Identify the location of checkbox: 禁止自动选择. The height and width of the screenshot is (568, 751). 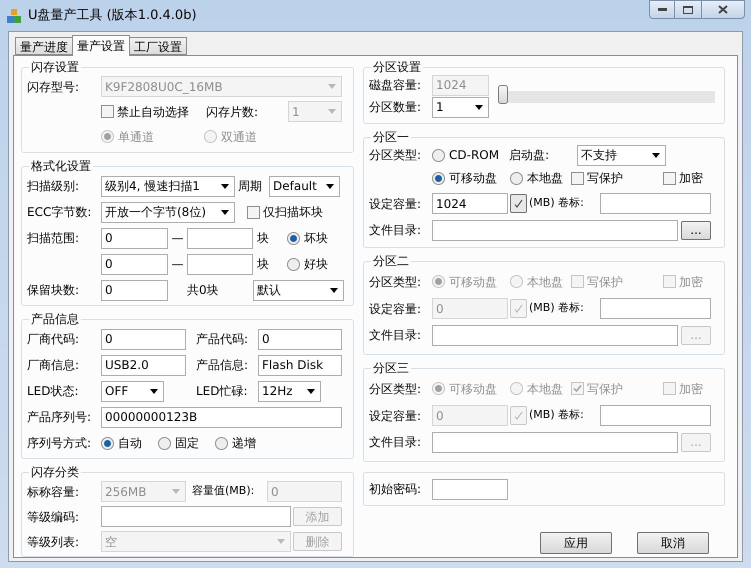
(153, 111).